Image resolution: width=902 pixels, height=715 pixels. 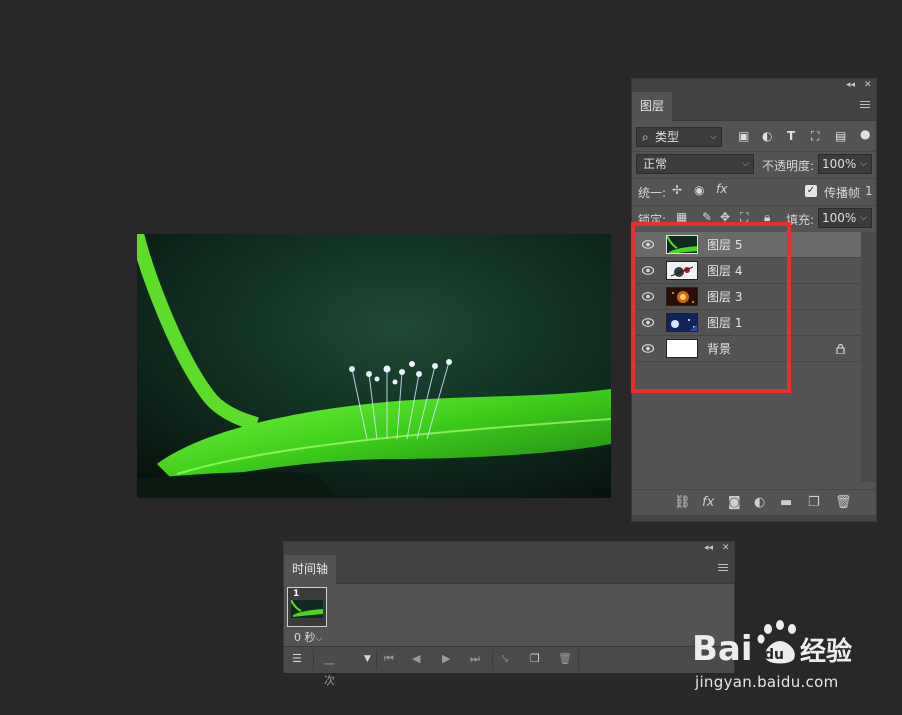 I want to click on pixel-filter-icon: ▣, so click(x=743, y=136).